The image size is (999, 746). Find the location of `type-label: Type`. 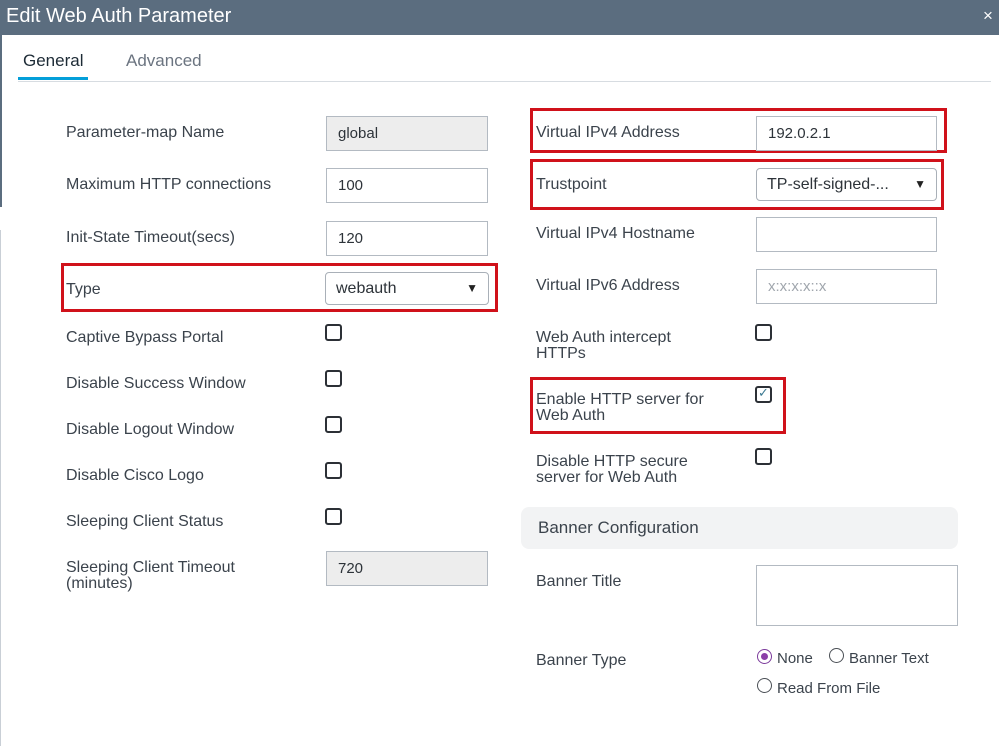

type-label: Type is located at coordinates (83, 289).